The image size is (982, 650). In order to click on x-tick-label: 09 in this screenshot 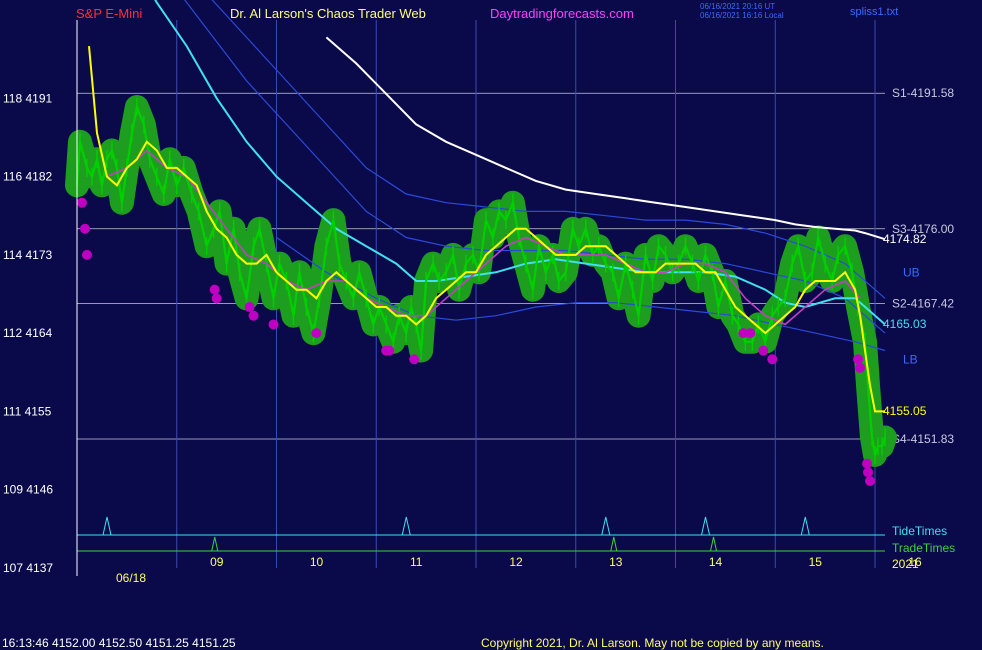, I will do `click(217, 562)`.